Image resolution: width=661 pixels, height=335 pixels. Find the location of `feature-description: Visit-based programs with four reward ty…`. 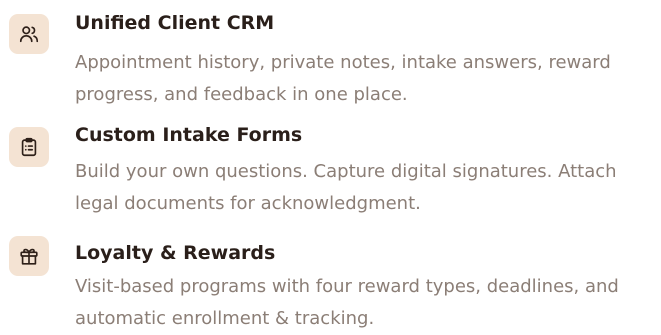

feature-description: Visit-based programs with four reward ty… is located at coordinates (347, 302).